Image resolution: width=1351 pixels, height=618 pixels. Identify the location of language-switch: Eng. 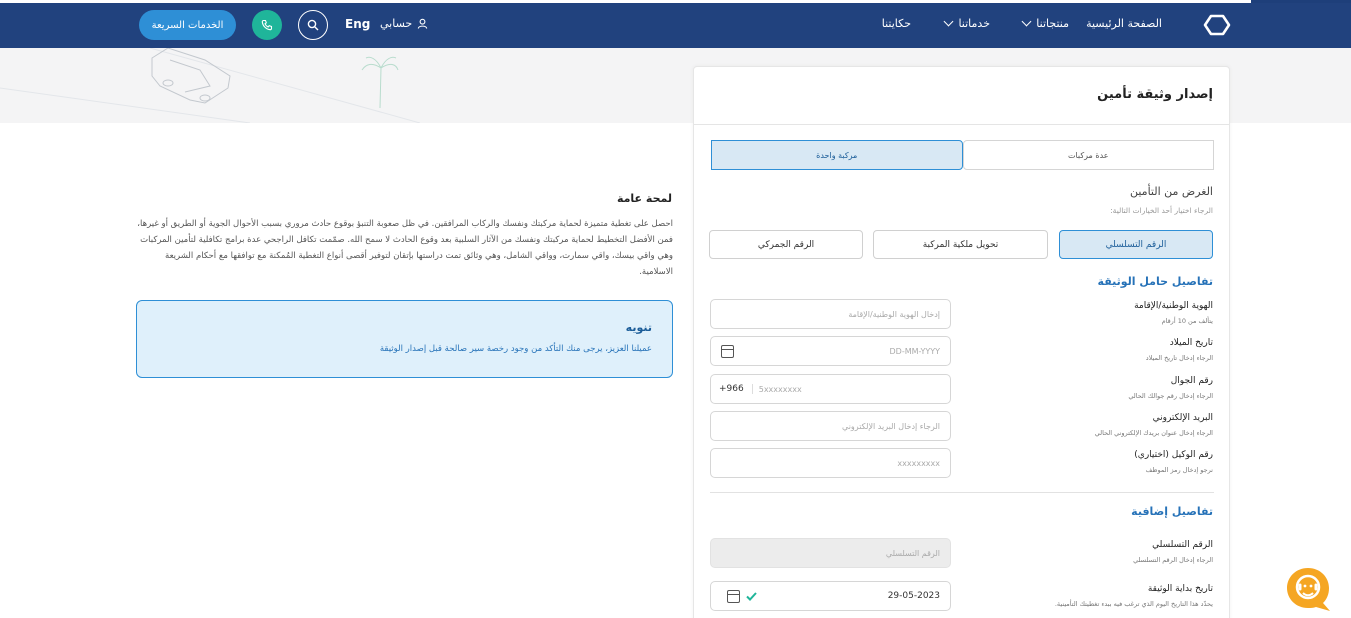
(357, 24).